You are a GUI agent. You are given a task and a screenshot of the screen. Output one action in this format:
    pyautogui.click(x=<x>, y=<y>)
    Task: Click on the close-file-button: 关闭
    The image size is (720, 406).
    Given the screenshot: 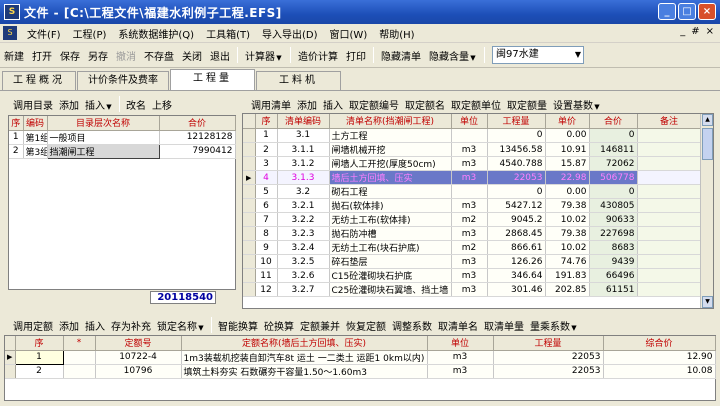 What is the action you would take?
    pyautogui.click(x=192, y=55)
    